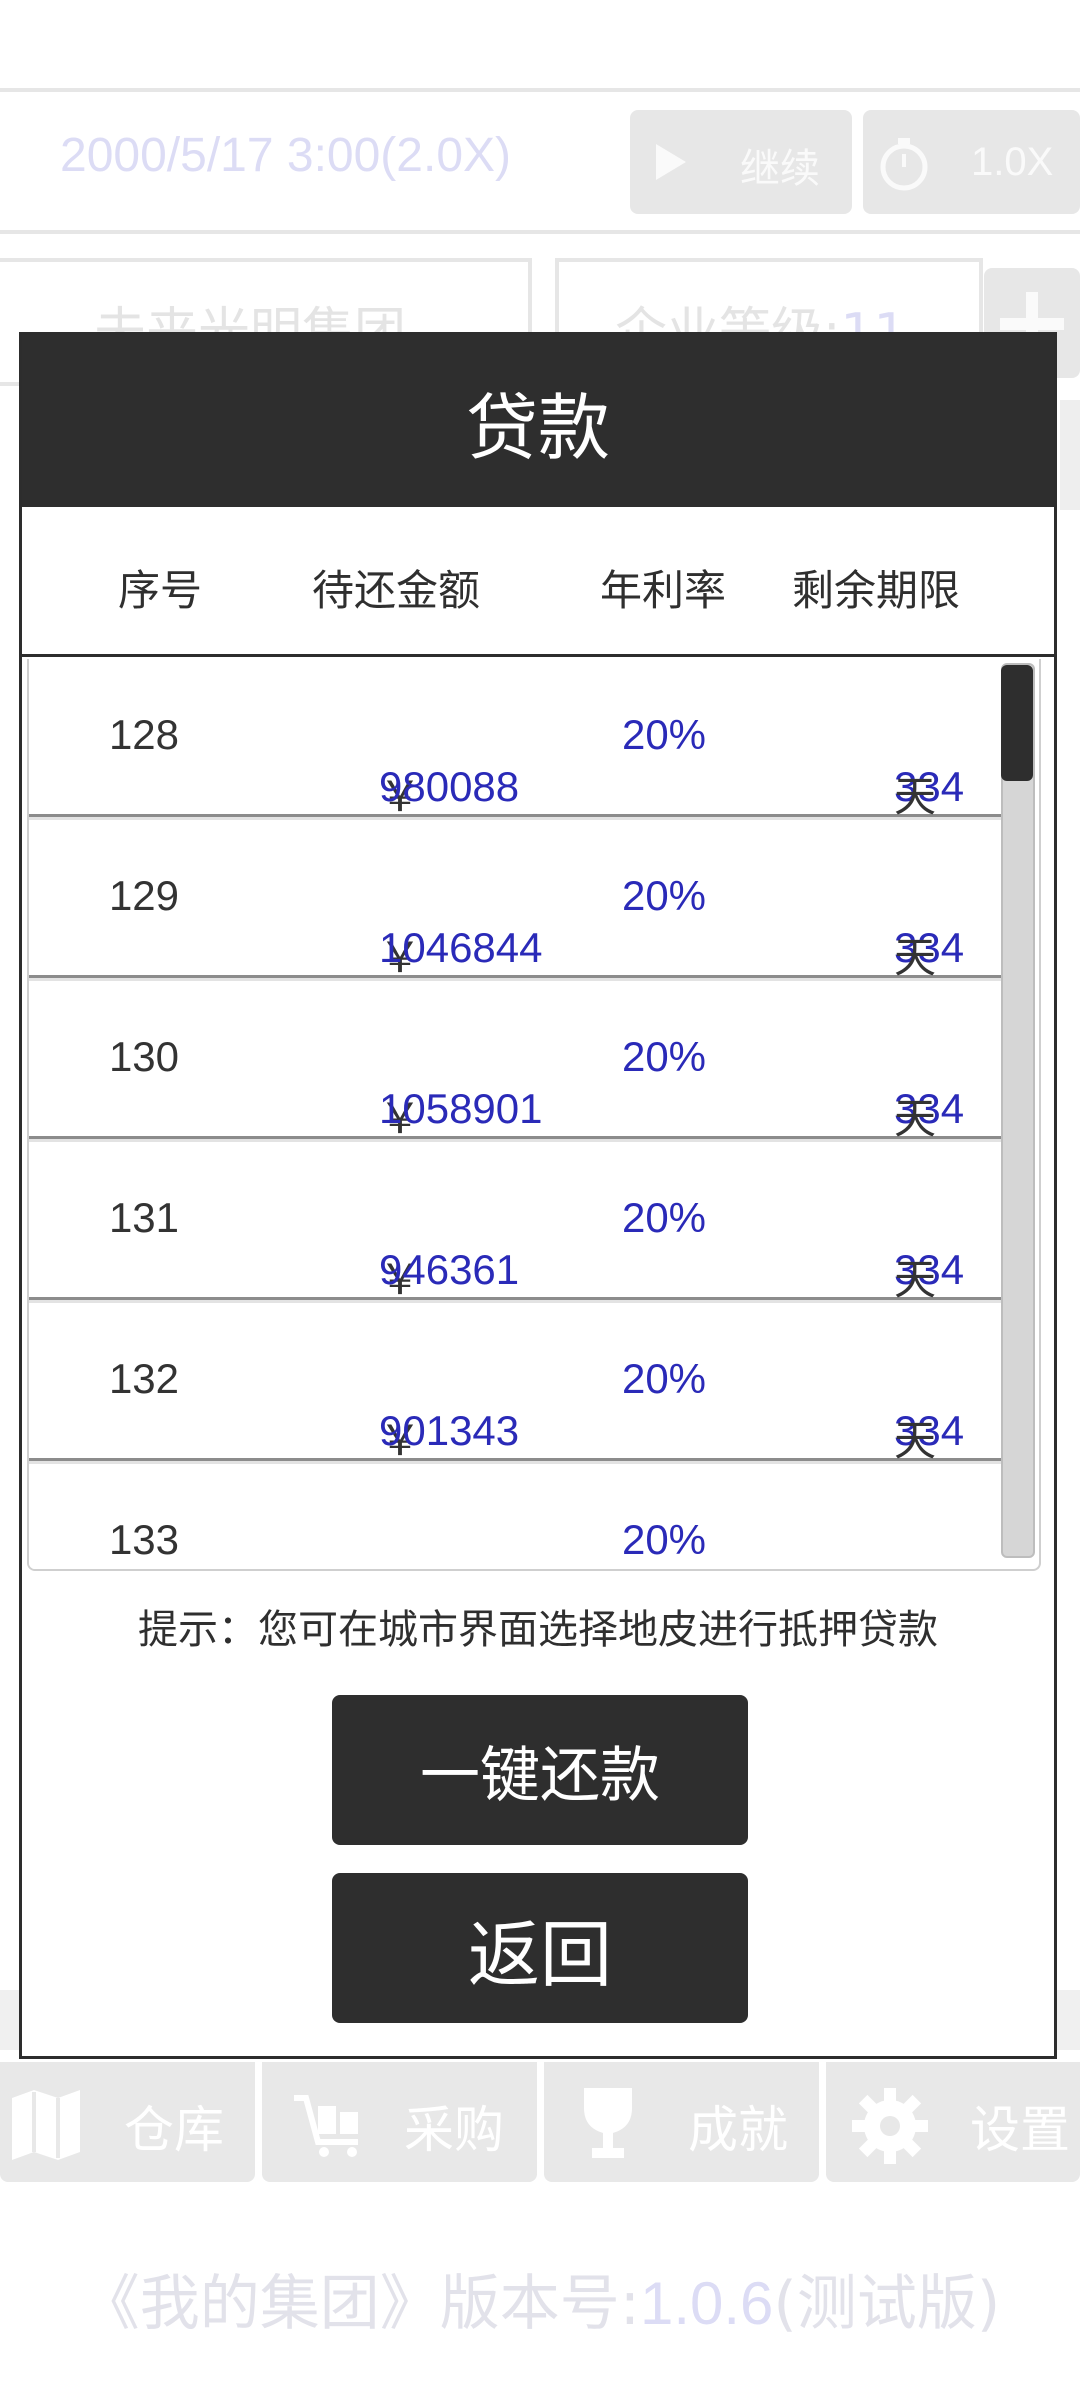  What do you see at coordinates (396, 590) in the screenshot?
I see `column-header-amount: 待还金额` at bounding box center [396, 590].